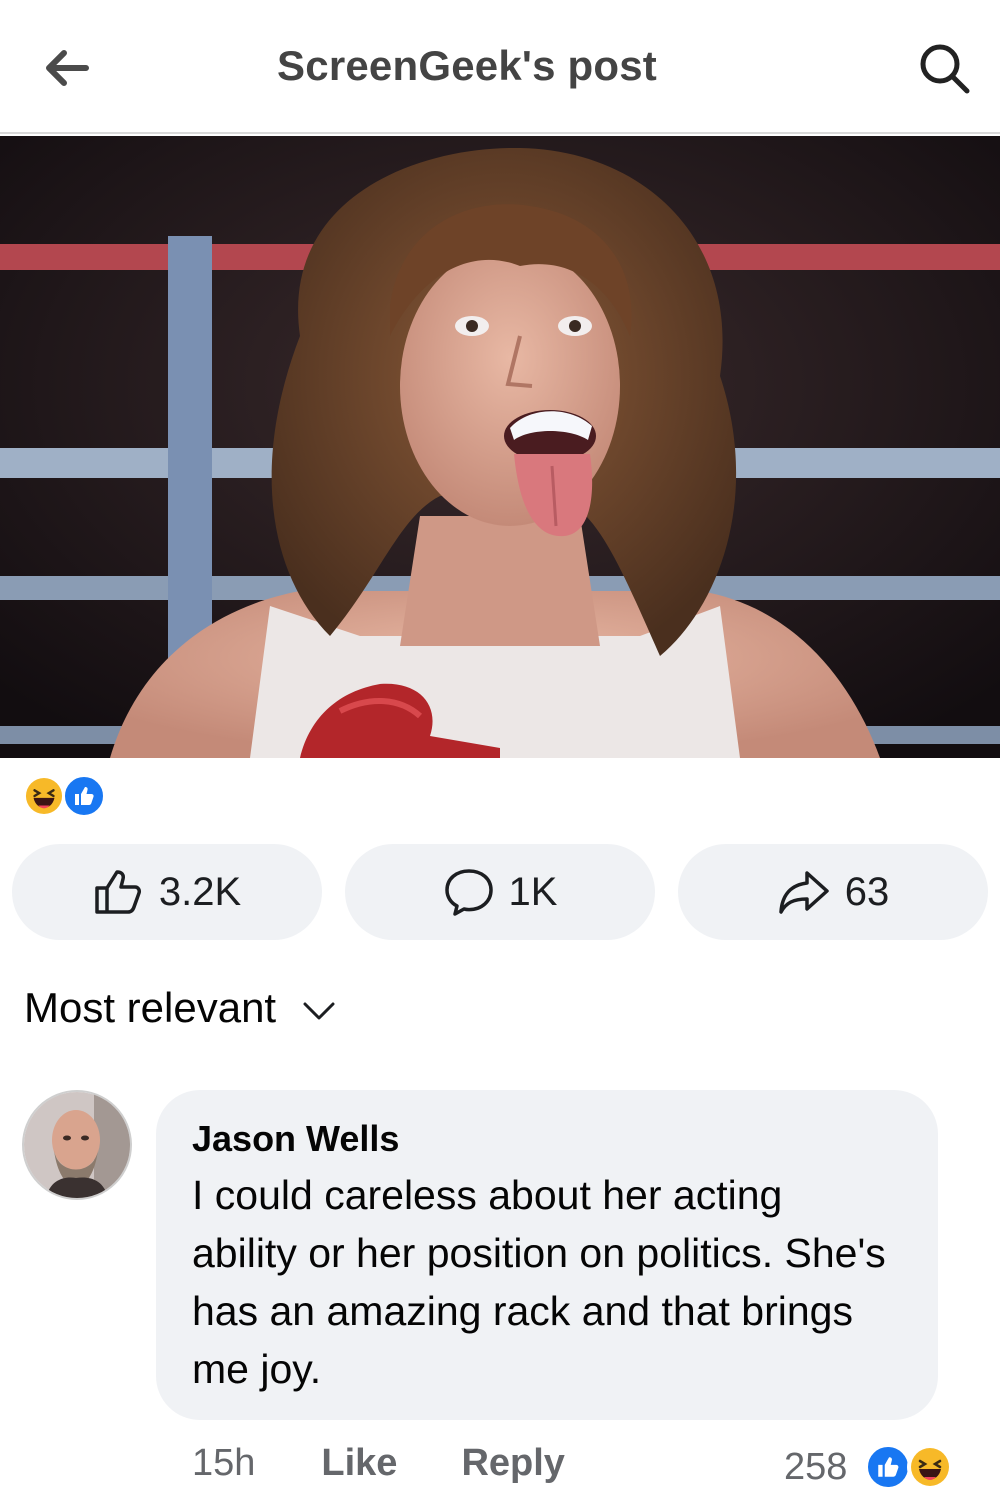 This screenshot has width=1000, height=1494. What do you see at coordinates (359, 1463) in the screenshot?
I see `comment-like-button: Like` at bounding box center [359, 1463].